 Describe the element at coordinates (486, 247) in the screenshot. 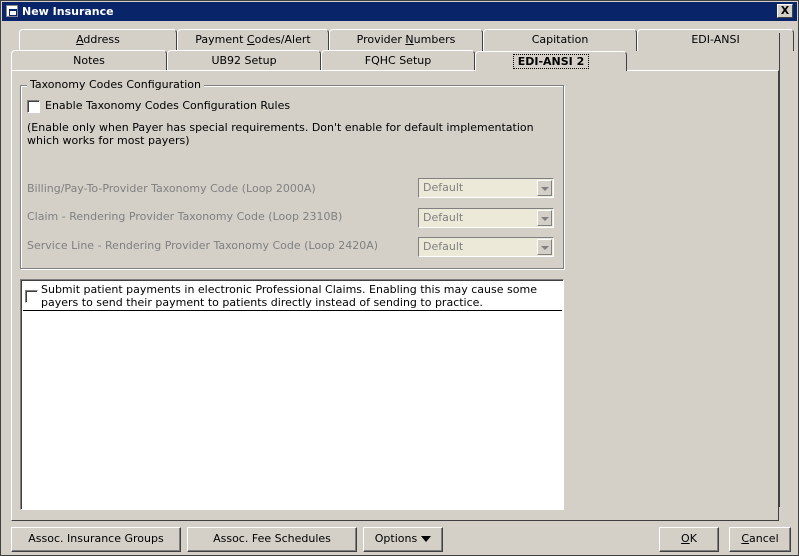

I see `service-line-taxonomy-select: Default` at that location.